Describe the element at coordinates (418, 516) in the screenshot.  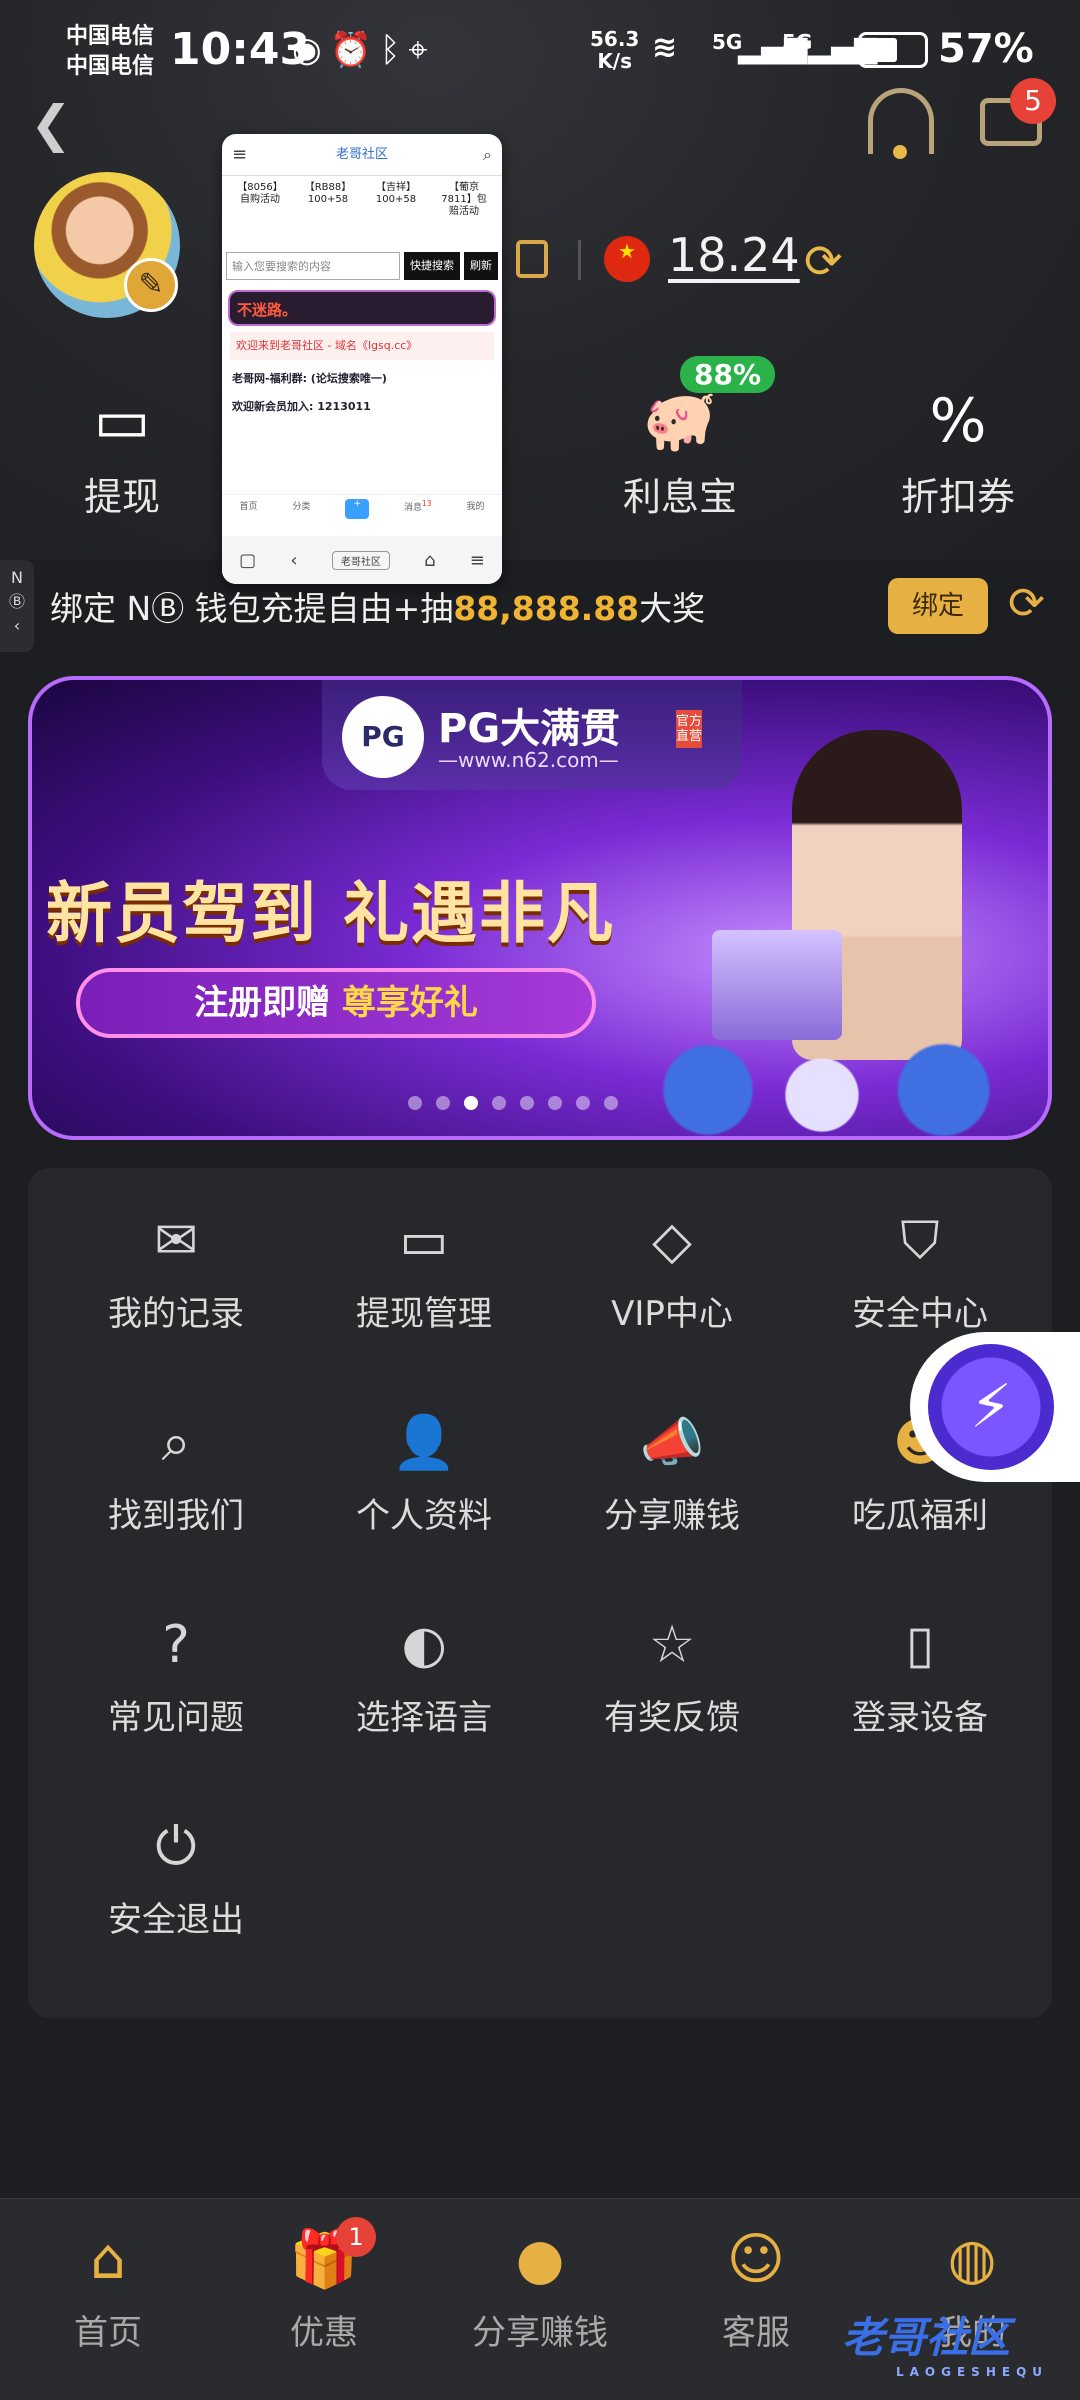
I see `mini-tab-messages: 消息13` at that location.